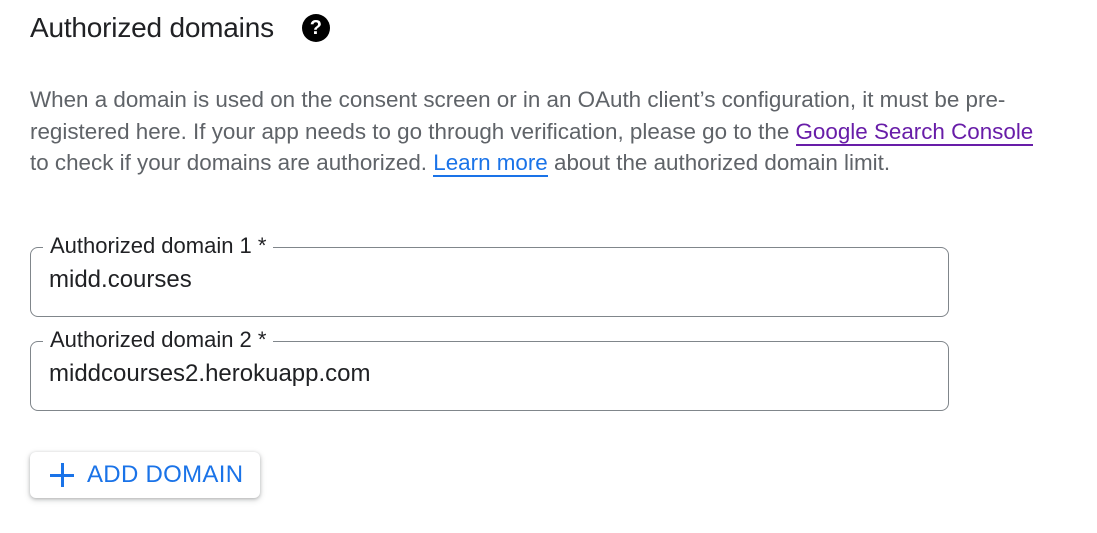 The width and height of the screenshot is (1097, 533). I want to click on add-domain-button: ADD DOMAIN, so click(145, 475).